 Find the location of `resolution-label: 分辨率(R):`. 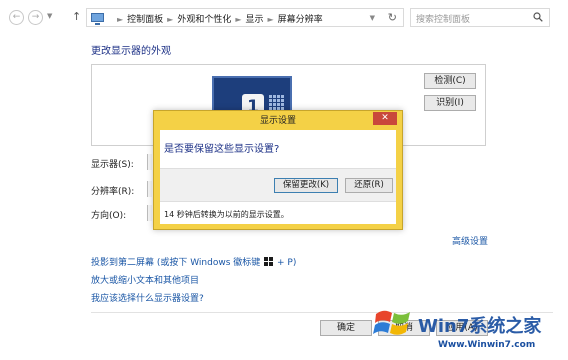

resolution-label: 分辨率(R): is located at coordinates (113, 192).